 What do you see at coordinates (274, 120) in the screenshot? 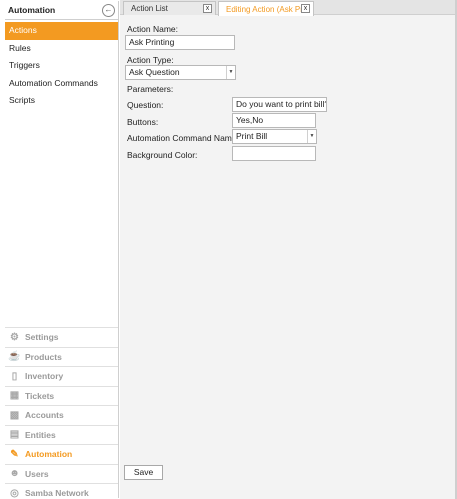
I see `buttons-input: Yes,No` at bounding box center [274, 120].